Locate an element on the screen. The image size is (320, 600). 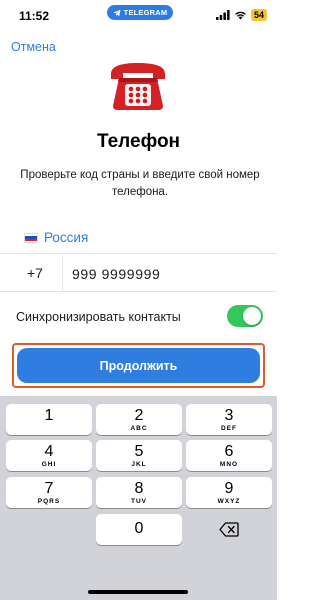
key-digit: 0 is located at coordinates (139, 528).